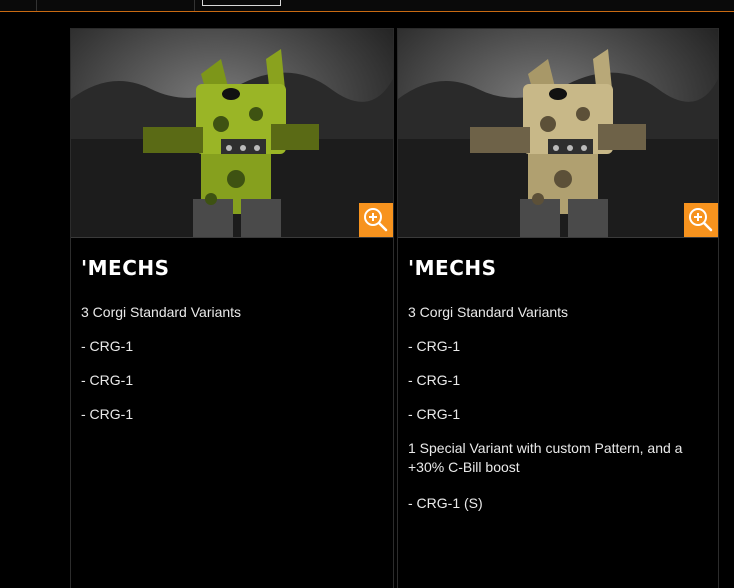 This screenshot has width=734, height=588. What do you see at coordinates (241, 3) in the screenshot?
I see `nav-tab-active` at bounding box center [241, 3].